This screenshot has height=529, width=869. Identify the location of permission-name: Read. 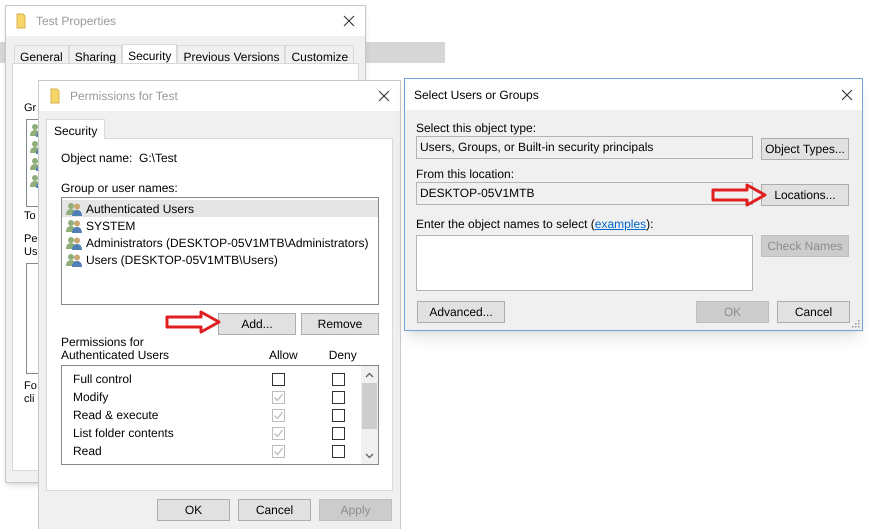
(88, 451).